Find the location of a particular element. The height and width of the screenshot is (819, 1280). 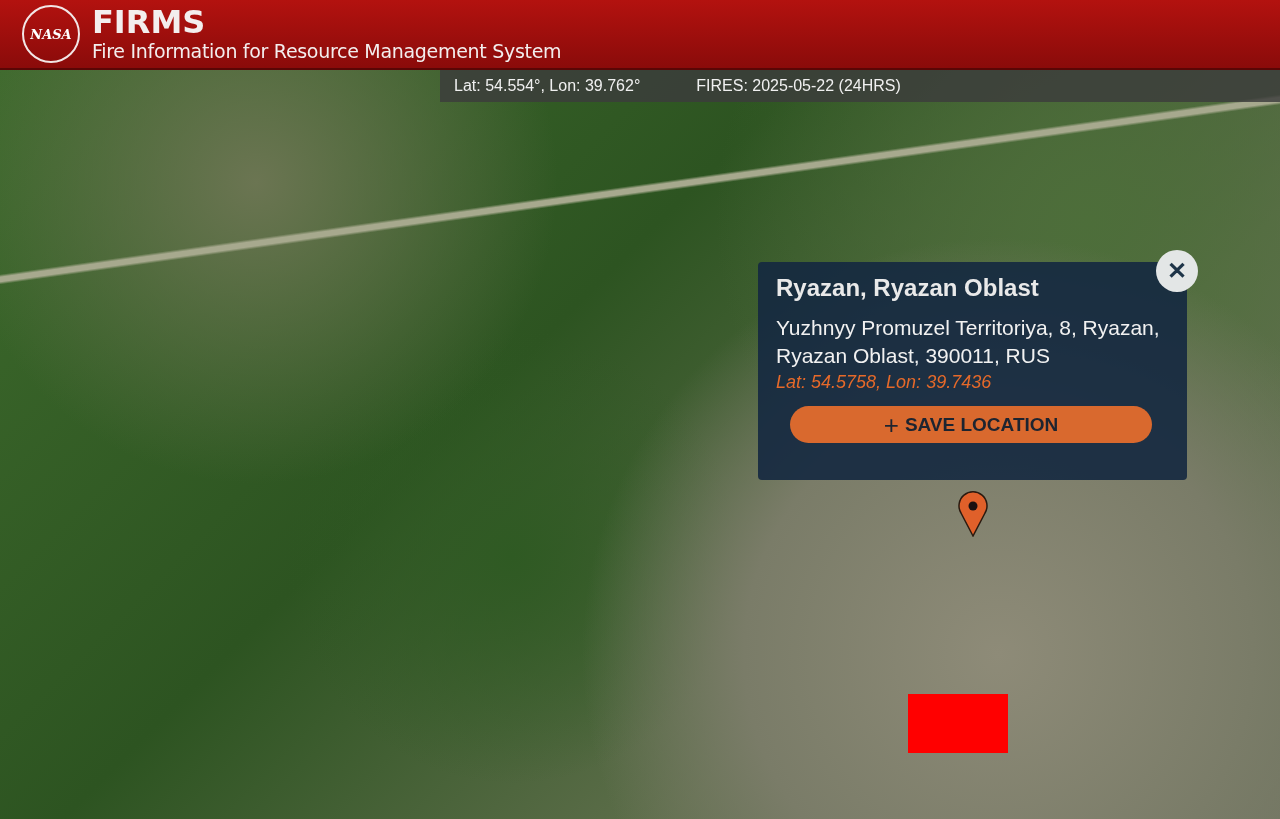

save-location-button: + SAVE LOCATION is located at coordinates (971, 424).